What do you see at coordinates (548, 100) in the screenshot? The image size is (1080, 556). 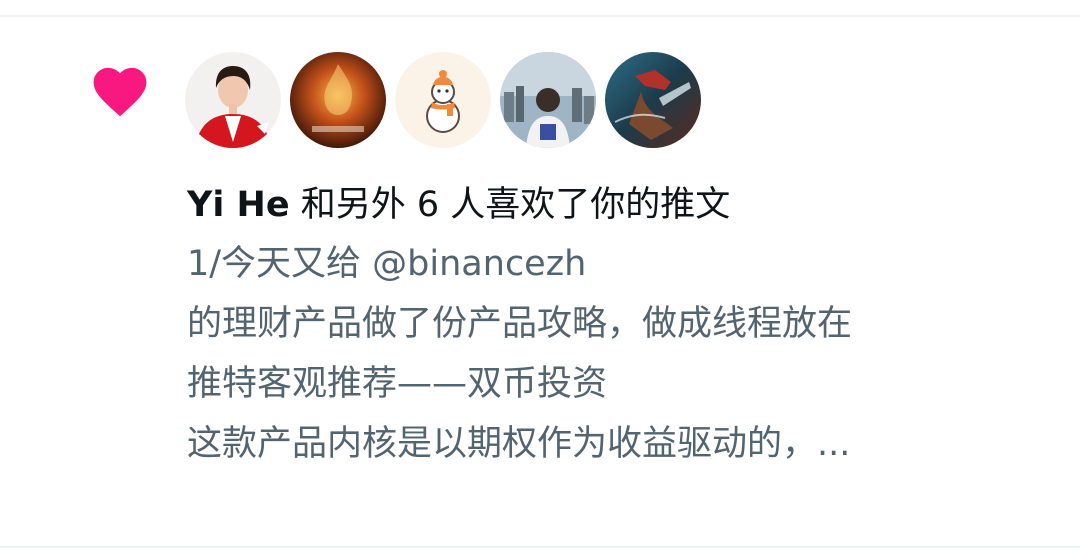 I see `avatar-city` at bounding box center [548, 100].